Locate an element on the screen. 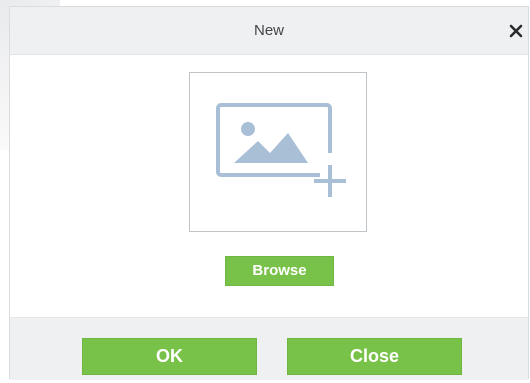 The image size is (530, 383). dialog-header: New is located at coordinates (269, 31).